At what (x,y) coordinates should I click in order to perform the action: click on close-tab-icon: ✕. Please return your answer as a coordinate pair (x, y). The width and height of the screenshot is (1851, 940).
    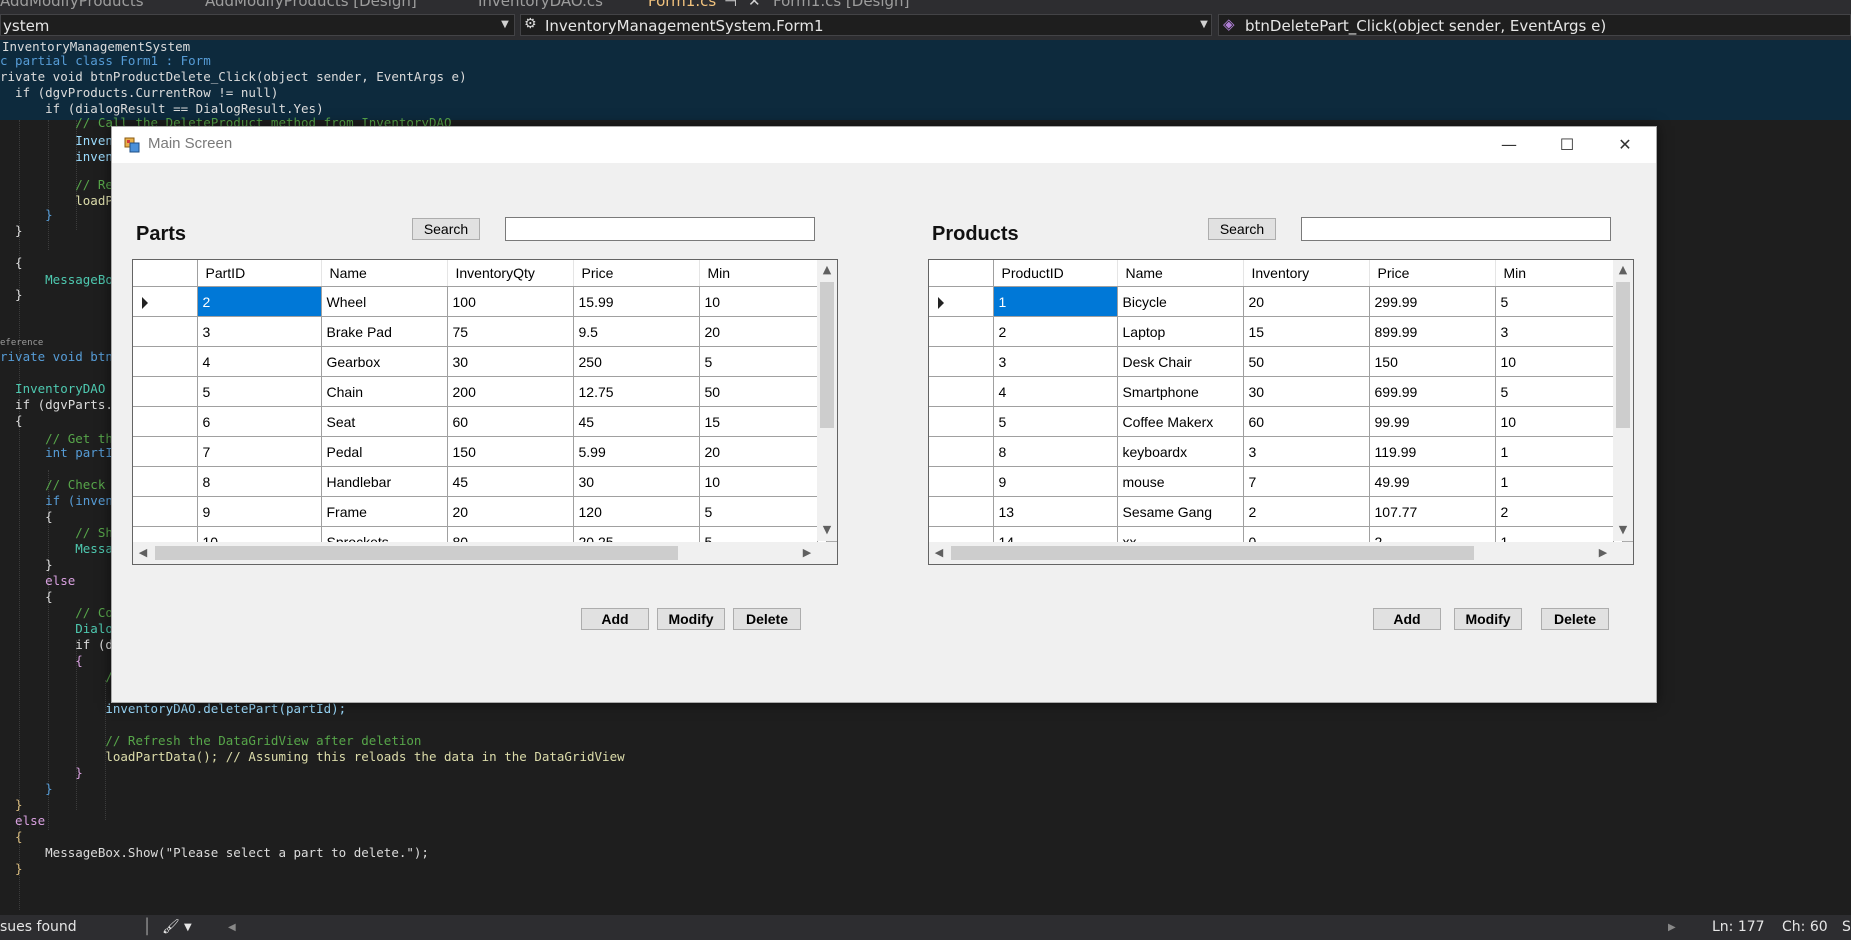
    Looking at the image, I should click on (754, 5).